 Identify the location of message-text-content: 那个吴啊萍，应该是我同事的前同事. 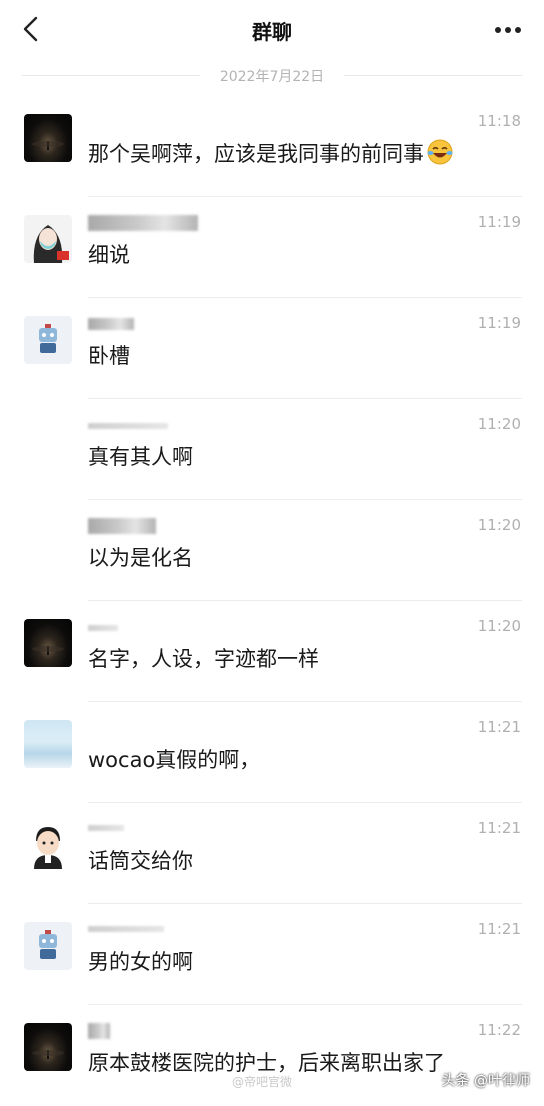
(256, 154).